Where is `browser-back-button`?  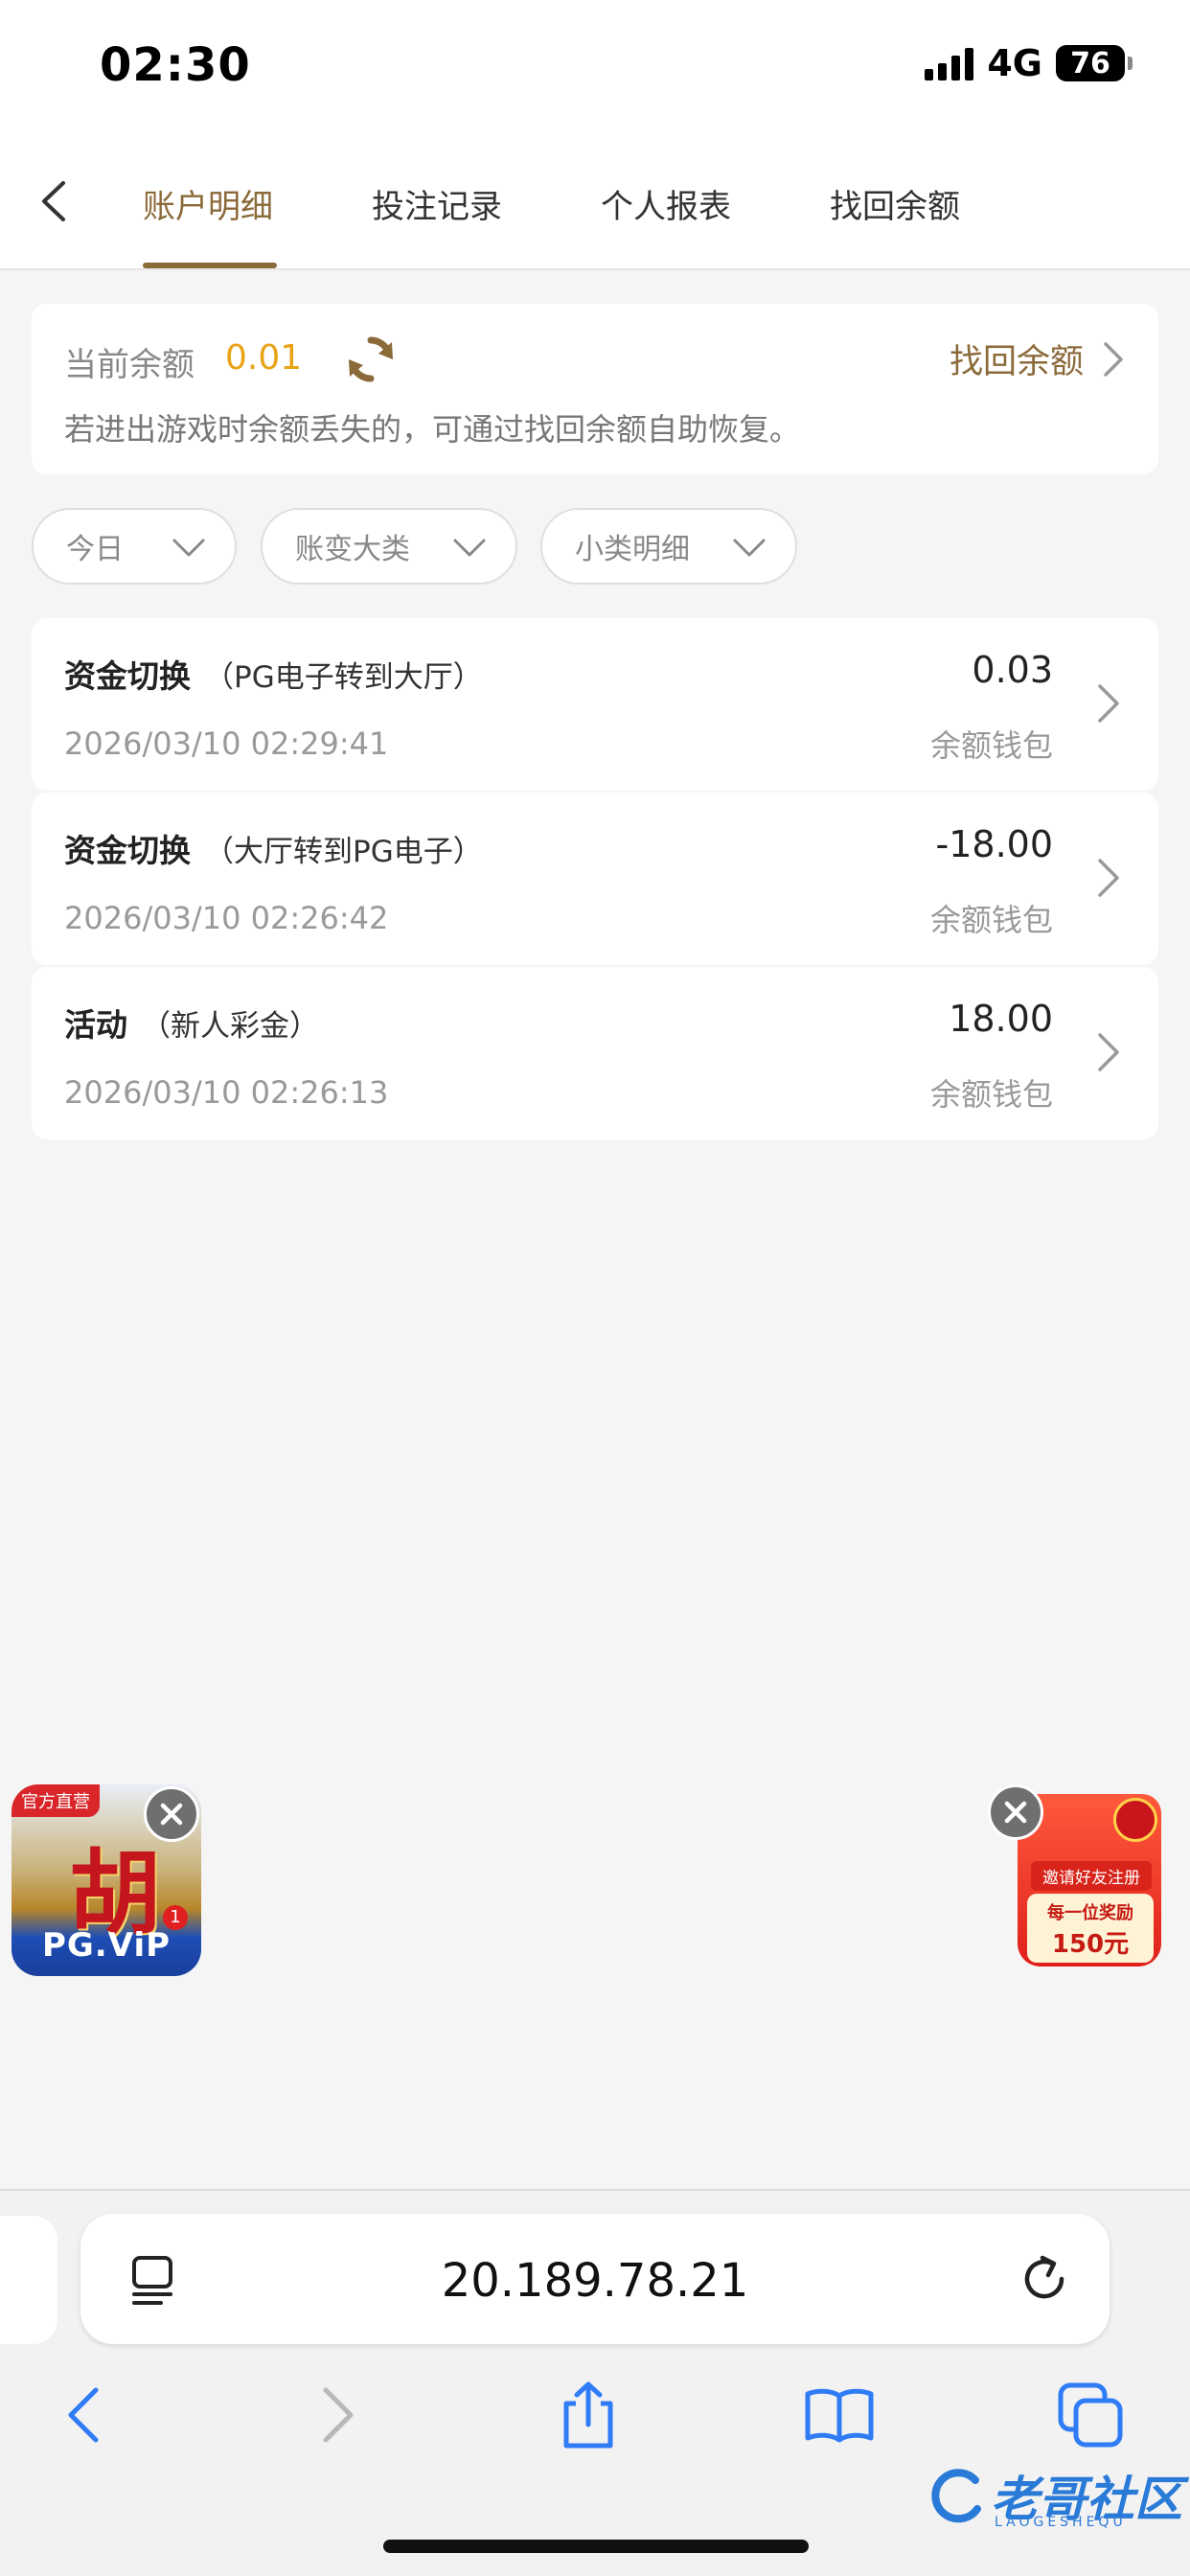 browser-back-button is located at coordinates (83, 2415).